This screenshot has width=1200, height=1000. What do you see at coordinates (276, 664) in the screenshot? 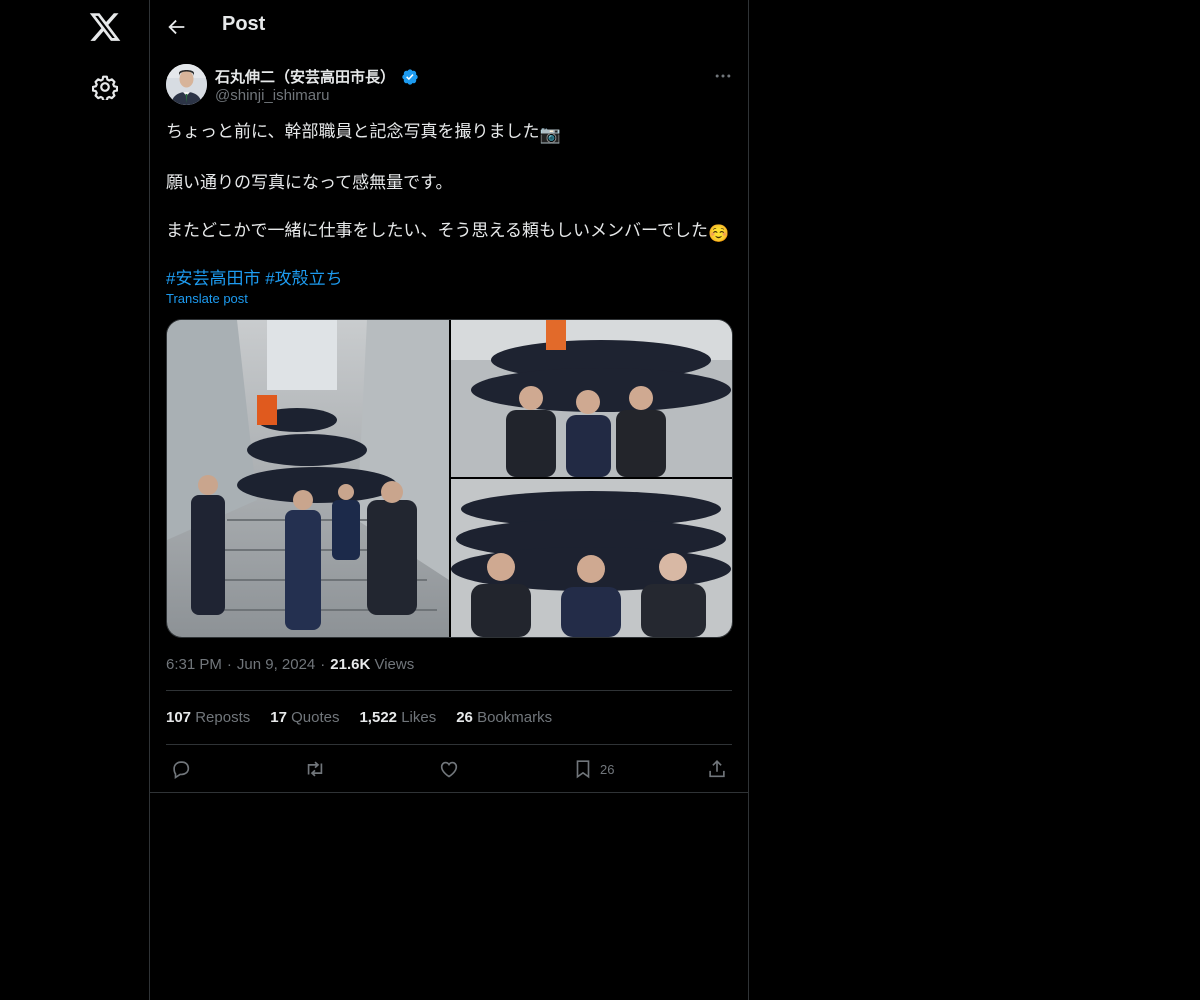
I see `post-date: Jun 9, 2024` at bounding box center [276, 664].